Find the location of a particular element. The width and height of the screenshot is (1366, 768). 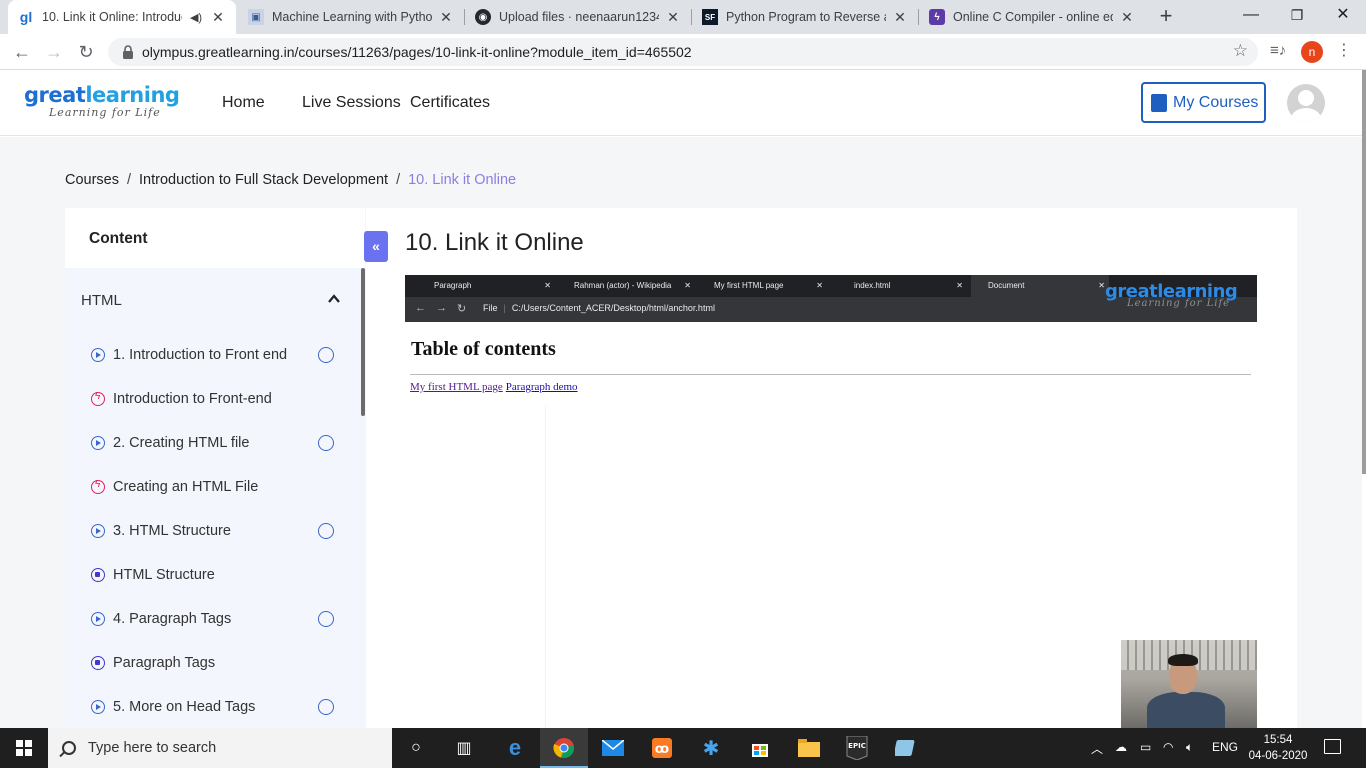

svg-text: ꝏ is located at coordinates (662, 749).